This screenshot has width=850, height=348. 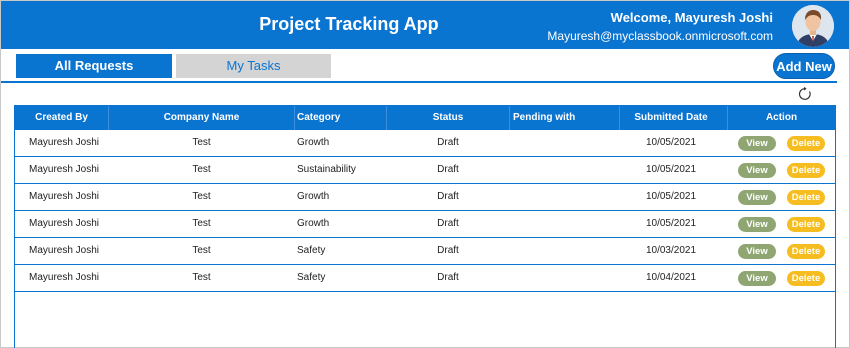 What do you see at coordinates (804, 66) in the screenshot?
I see `add-new-button: Add New` at bounding box center [804, 66].